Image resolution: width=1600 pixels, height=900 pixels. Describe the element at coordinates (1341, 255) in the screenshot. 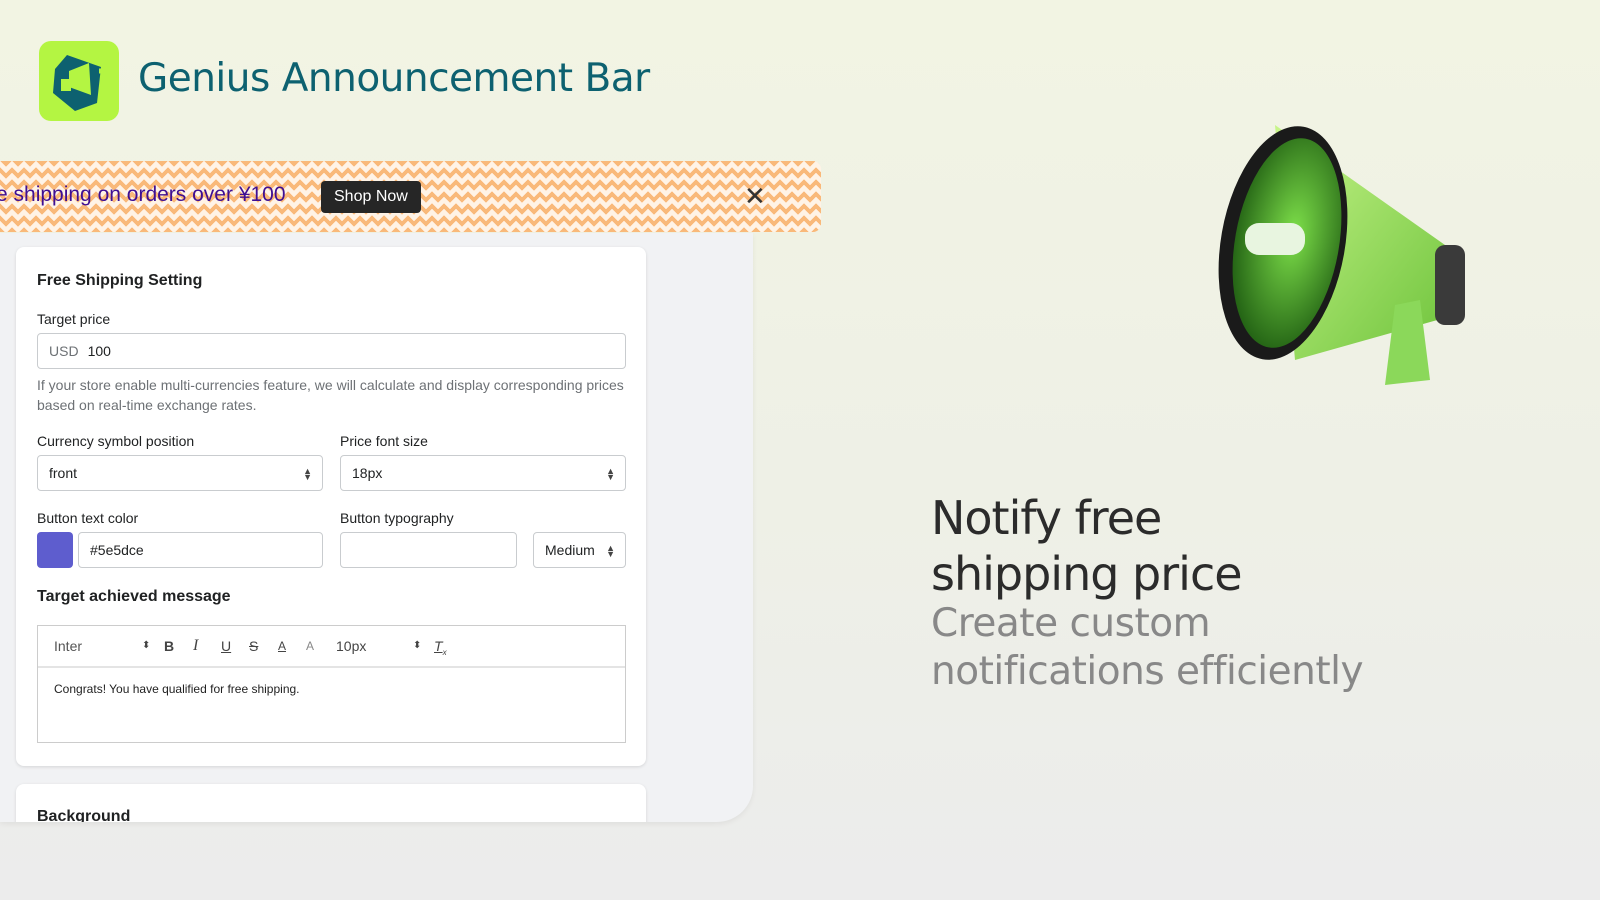

I see `megaphone-icon` at that location.